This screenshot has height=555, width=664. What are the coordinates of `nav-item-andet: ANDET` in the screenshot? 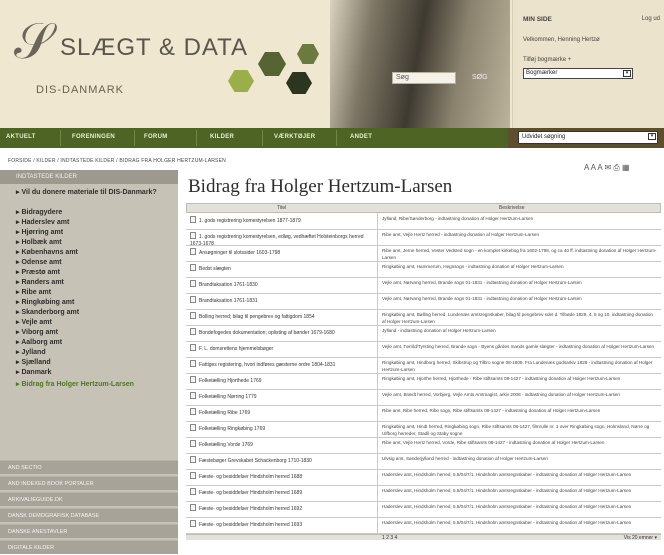 It's located at (361, 137).